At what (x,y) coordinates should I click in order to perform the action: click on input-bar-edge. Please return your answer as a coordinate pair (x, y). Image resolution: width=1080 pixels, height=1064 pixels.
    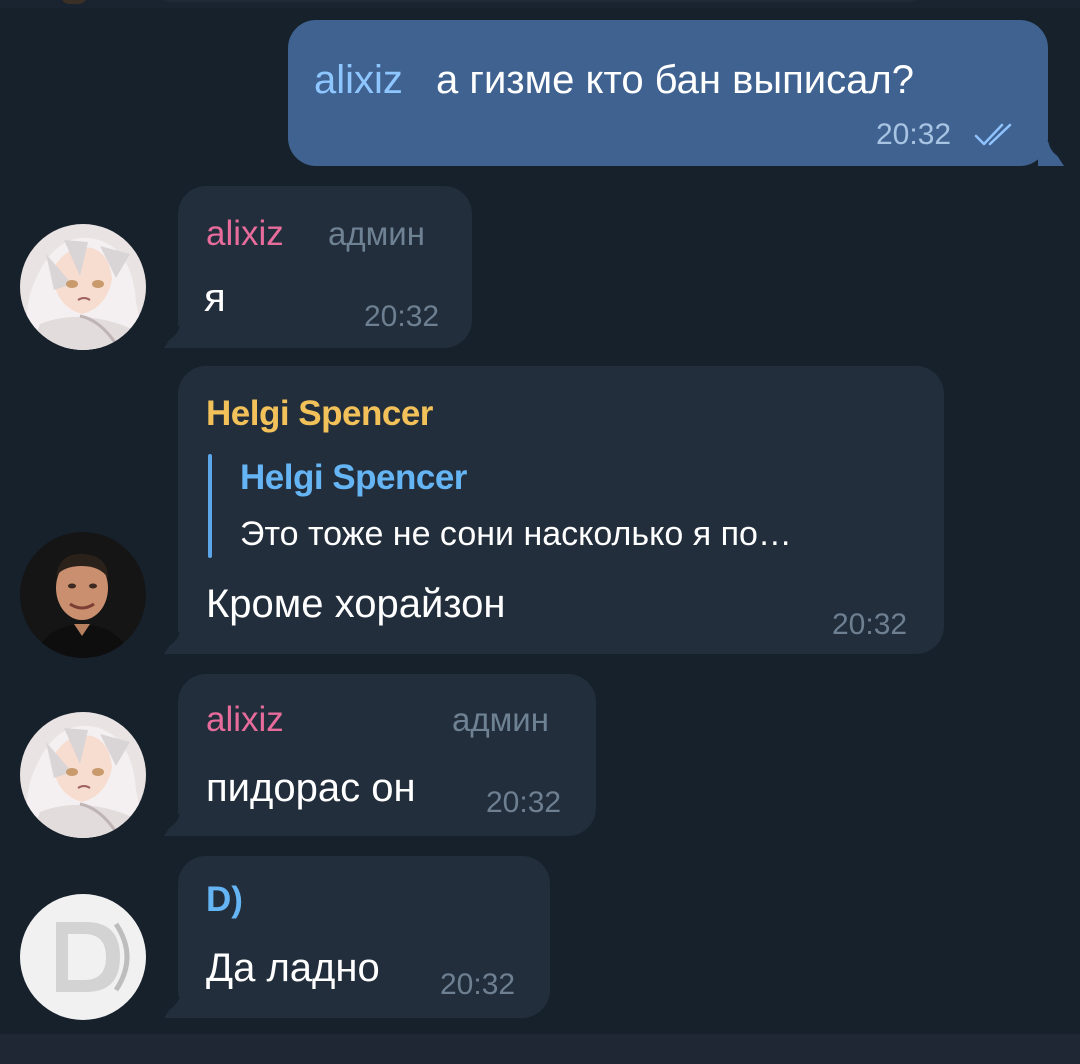
    Looking at the image, I should click on (540, 1049).